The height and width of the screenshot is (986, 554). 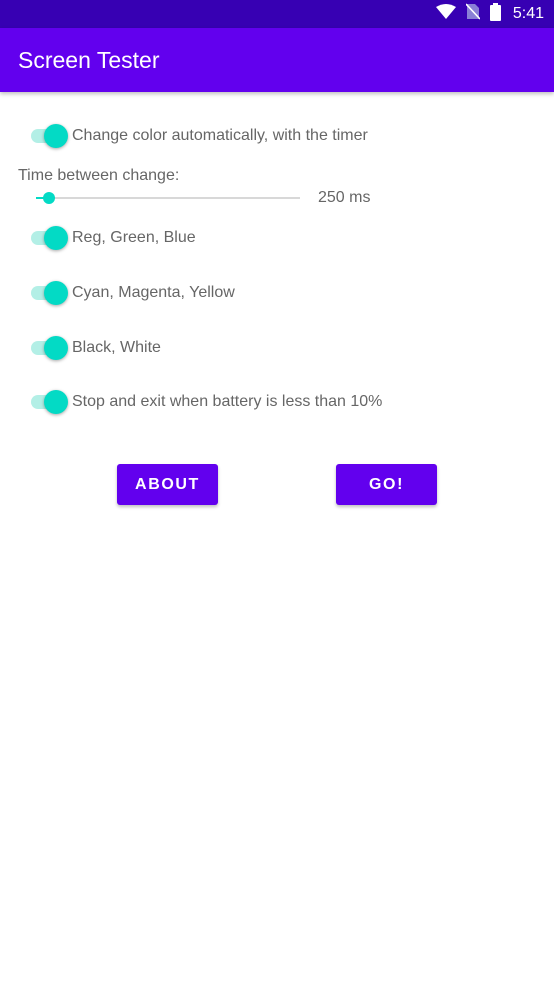 I want to click on interval-slider, so click(x=168, y=198).